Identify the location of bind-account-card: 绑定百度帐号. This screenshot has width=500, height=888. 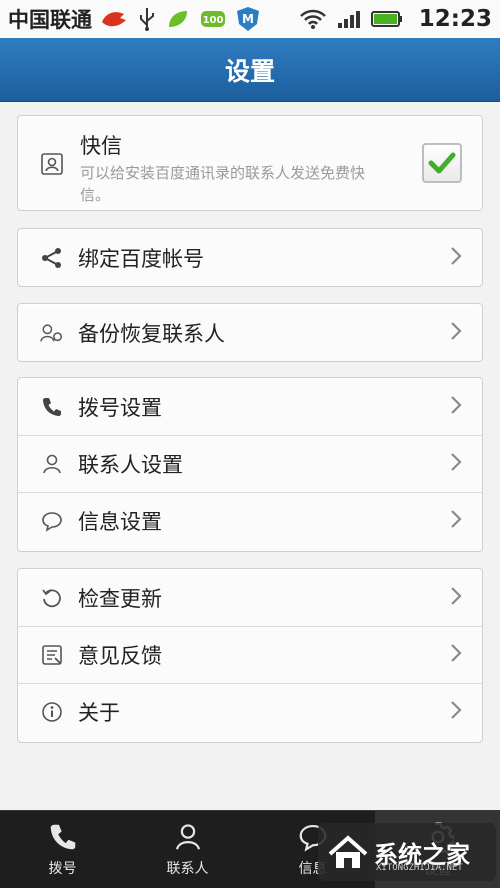
(250, 257).